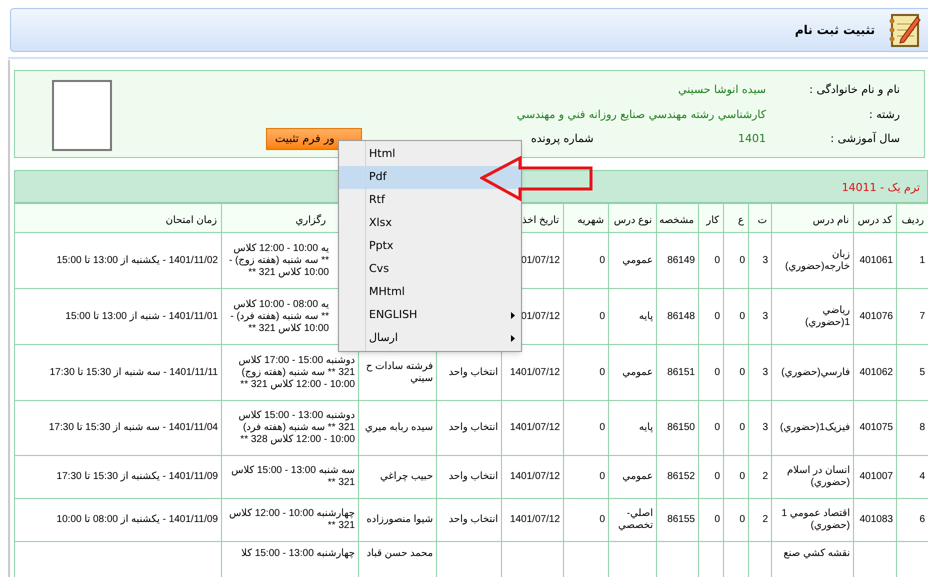 The width and height of the screenshot is (928, 577). Describe the element at coordinates (816, 554) in the screenshot. I see `table-cell-text: نقشه كشي صنع` at that location.